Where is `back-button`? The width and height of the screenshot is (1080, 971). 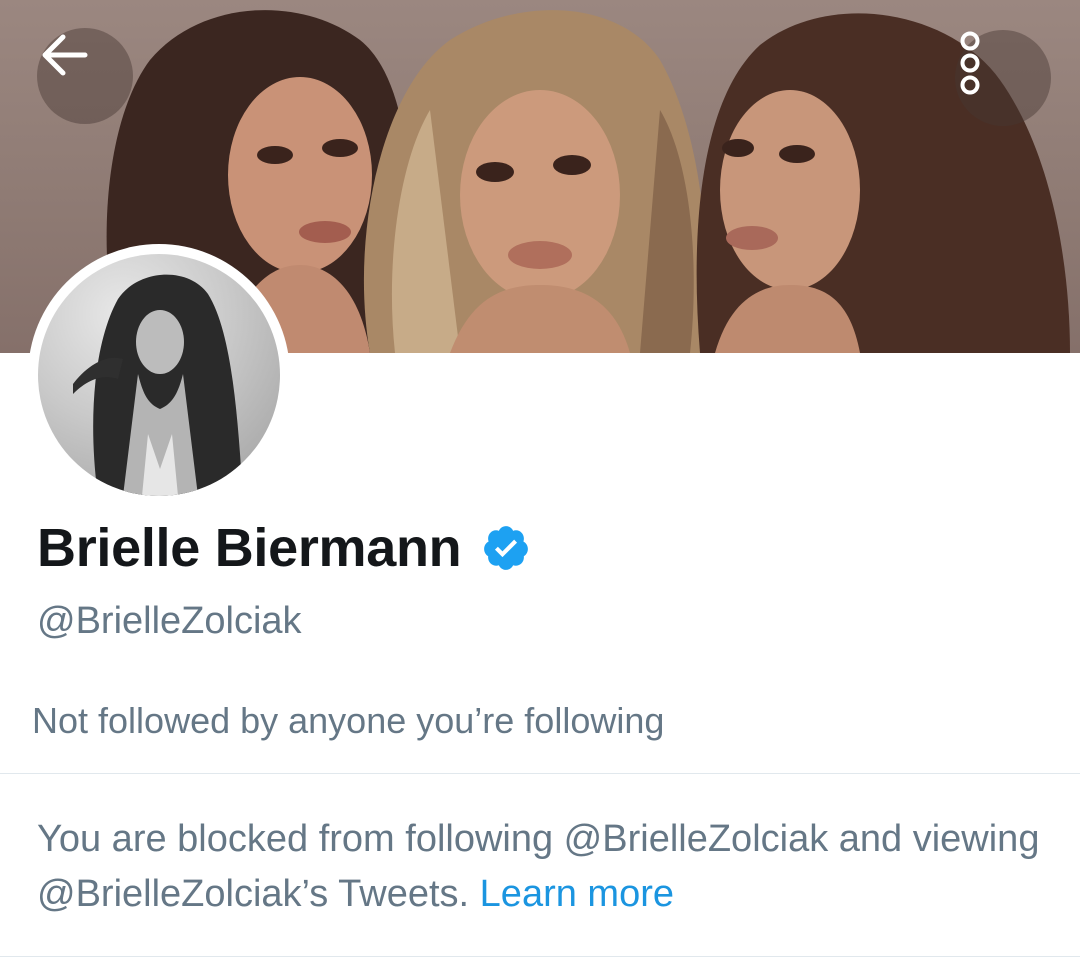 back-button is located at coordinates (85, 76).